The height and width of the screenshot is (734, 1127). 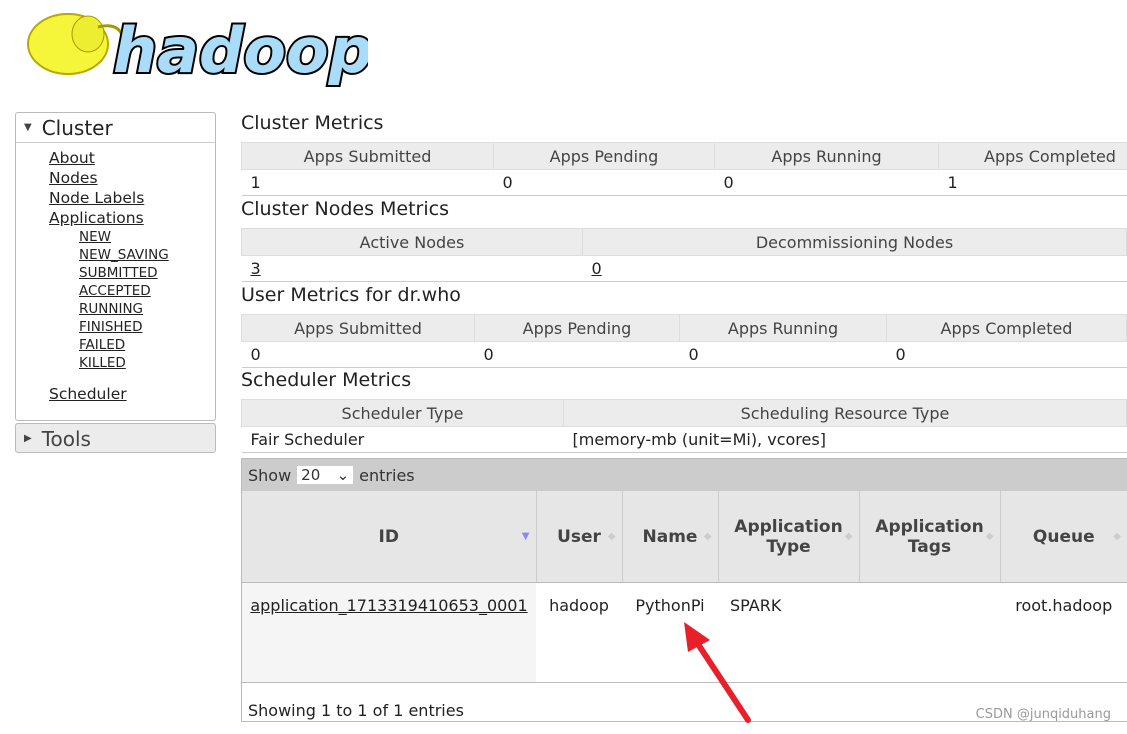 I want to click on nav-scheduler: Scheduler, so click(x=88, y=394).